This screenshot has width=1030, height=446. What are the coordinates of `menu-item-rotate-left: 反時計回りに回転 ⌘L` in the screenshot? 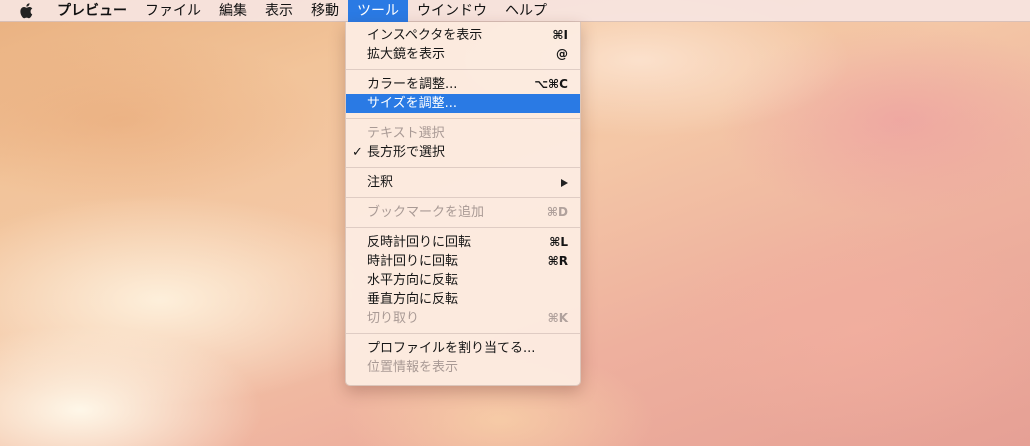 It's located at (463, 242).